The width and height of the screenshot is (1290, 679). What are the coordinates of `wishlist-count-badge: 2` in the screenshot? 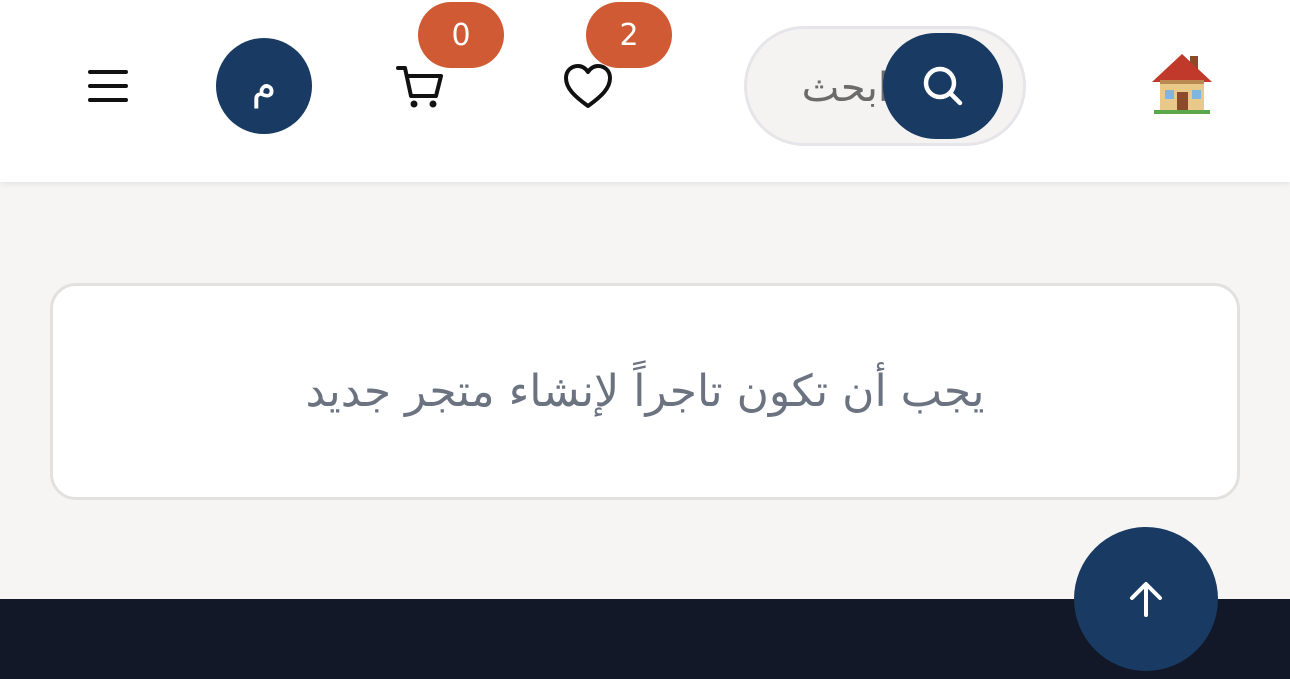 It's located at (629, 35).